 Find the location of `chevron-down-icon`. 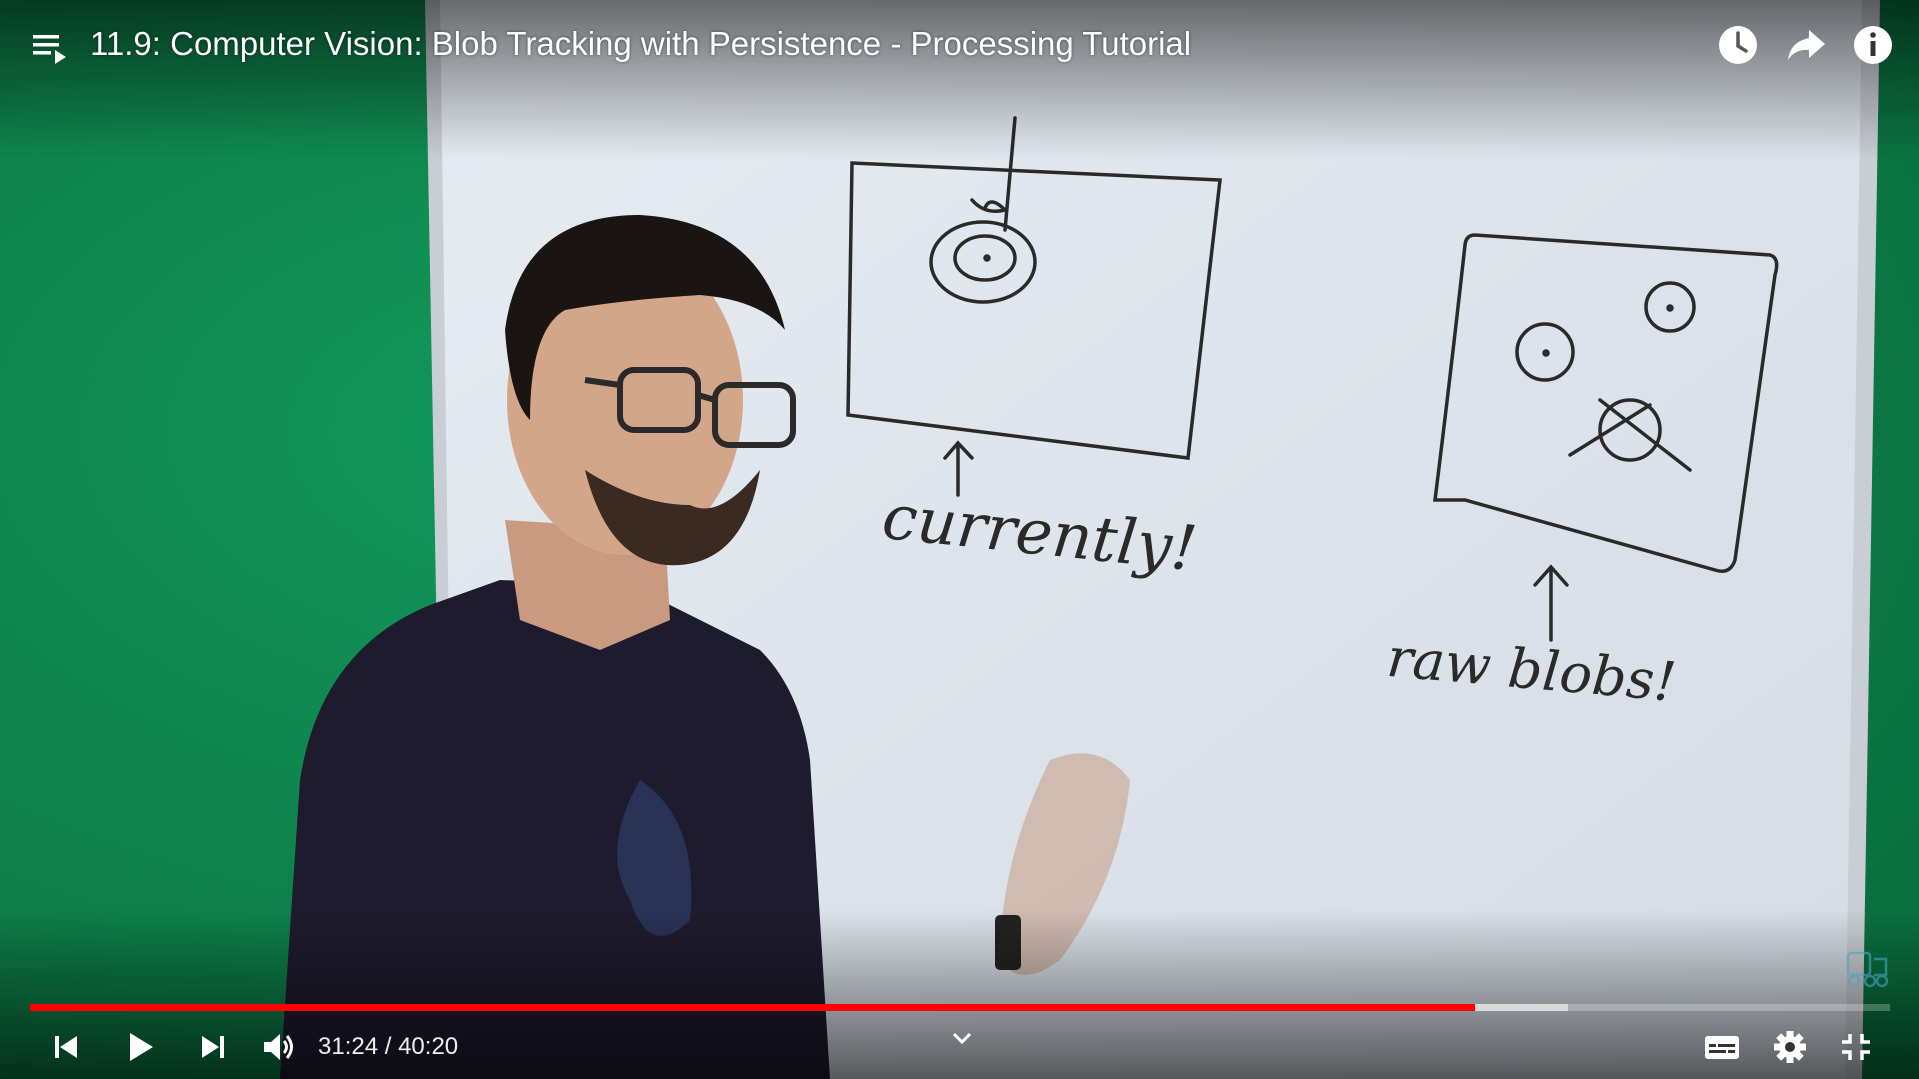

chevron-down-icon is located at coordinates (962, 1038).